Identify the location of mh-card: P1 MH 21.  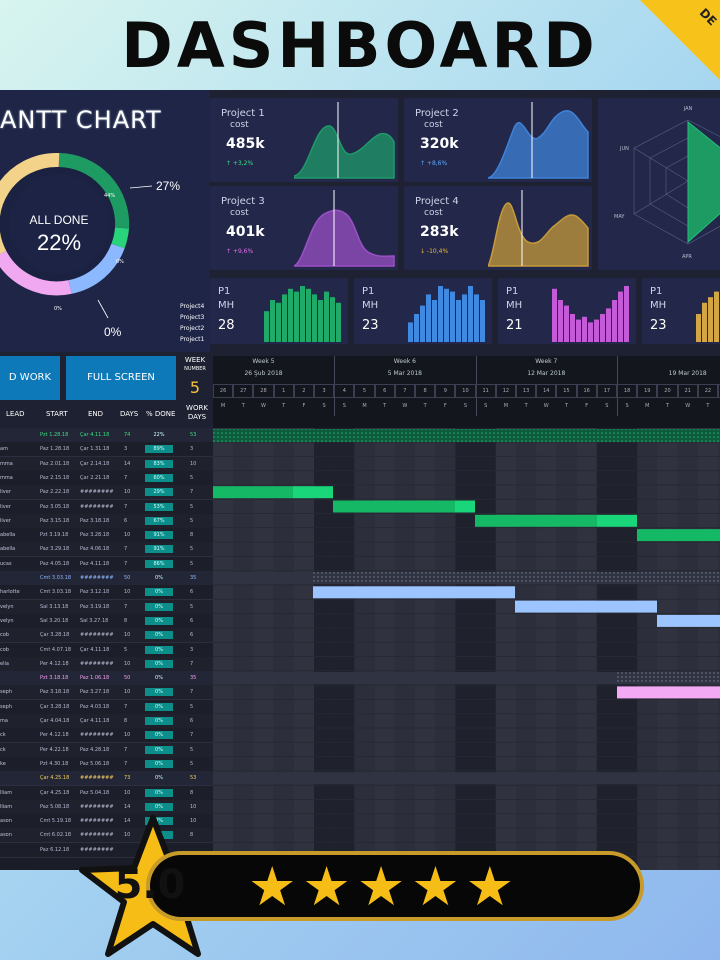
(567, 311).